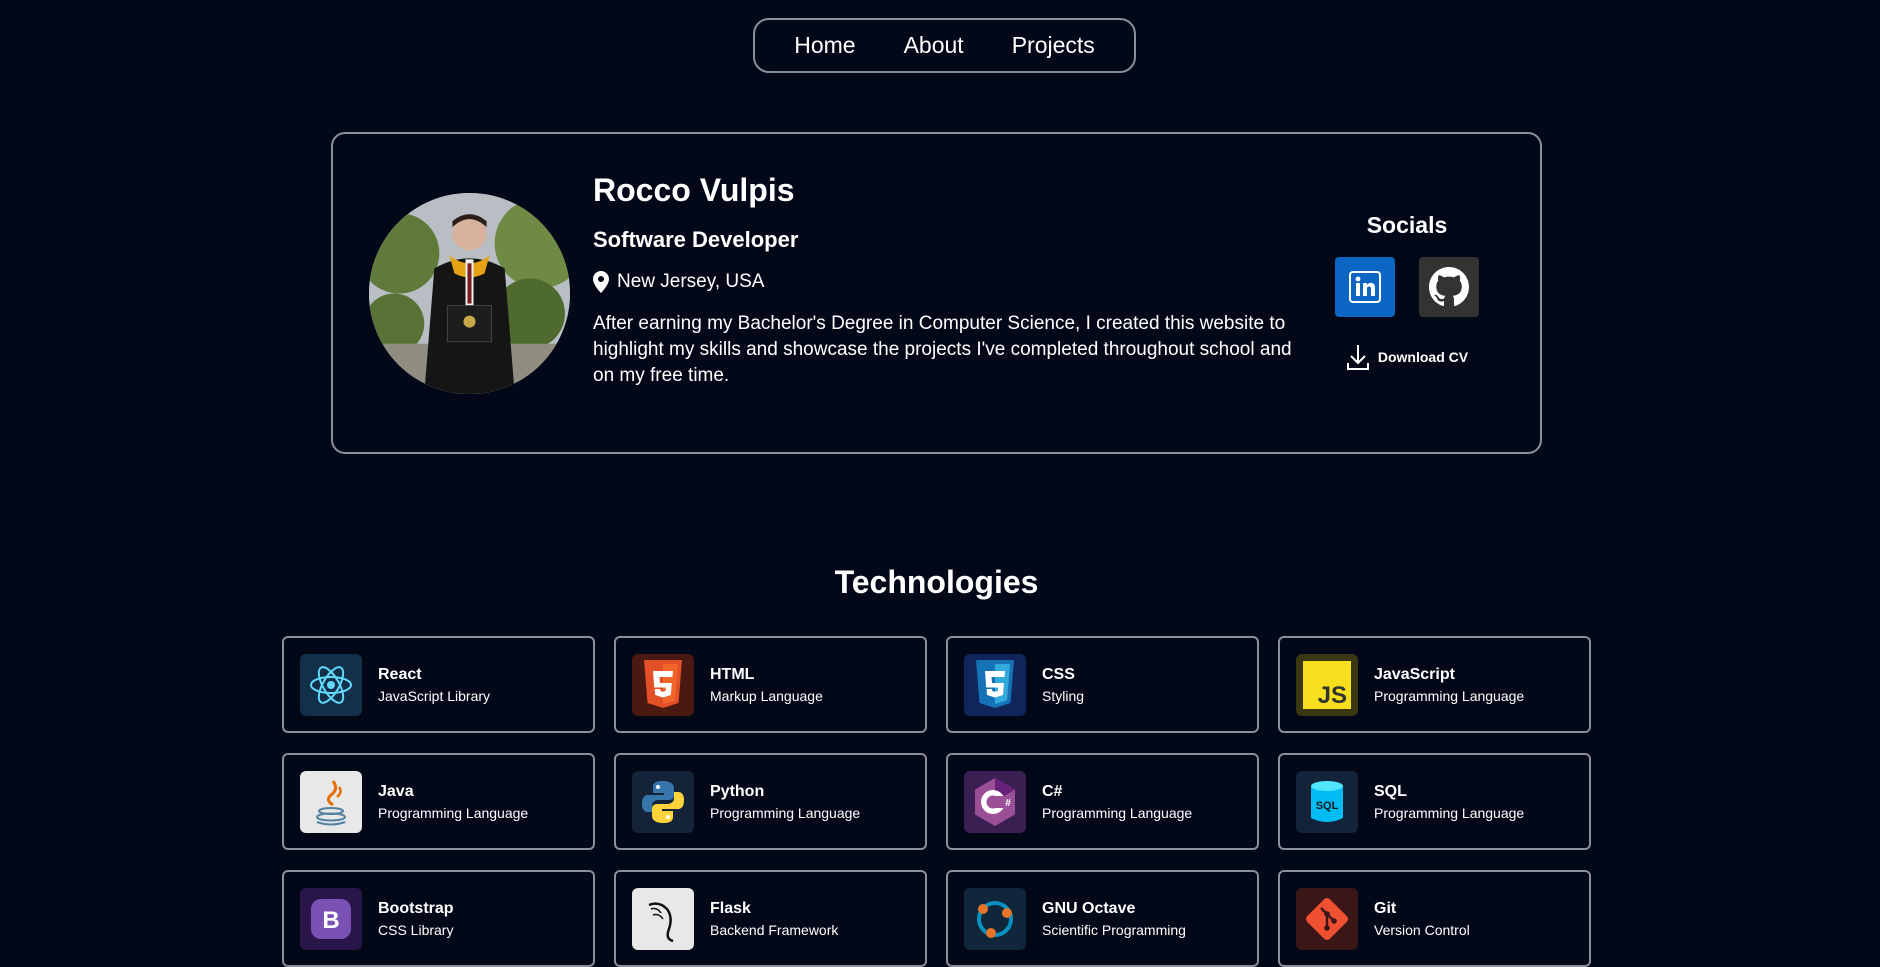 Image resolution: width=1880 pixels, height=967 pixels. I want to click on tech-card-octave: GNU Octave Scientific Programming, so click(1102, 918).